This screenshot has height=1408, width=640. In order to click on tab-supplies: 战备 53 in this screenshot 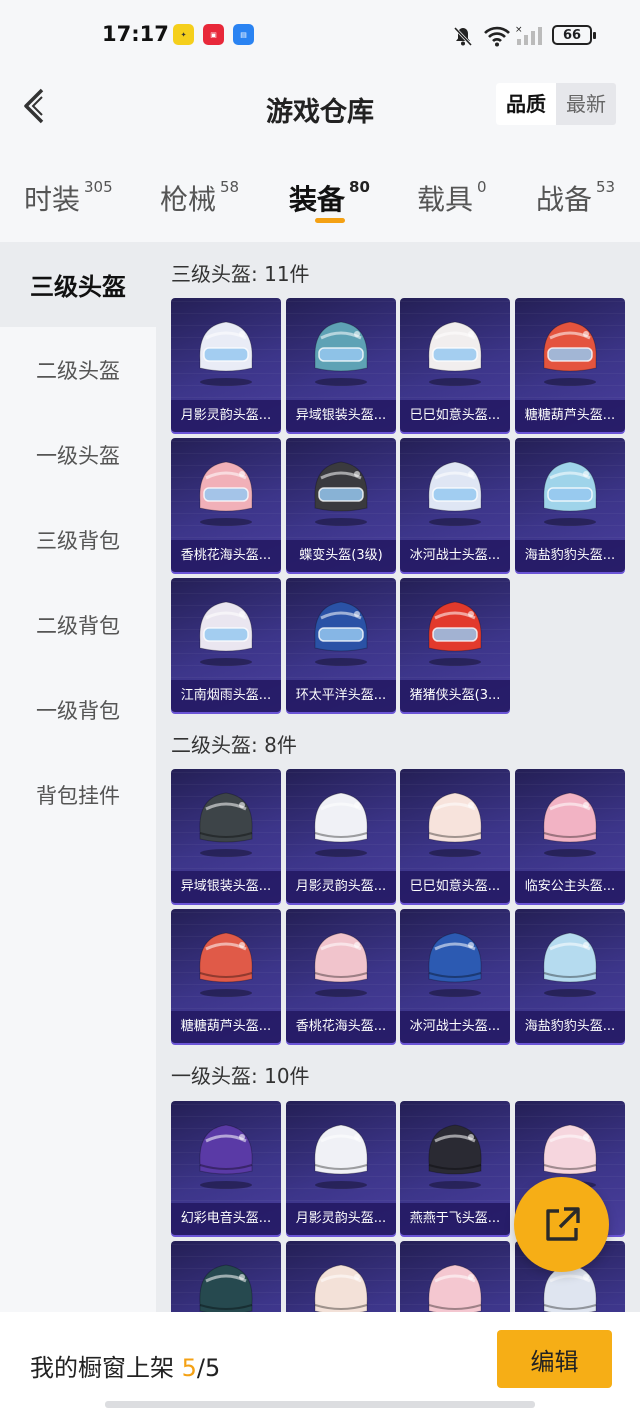, I will do `click(575, 198)`.